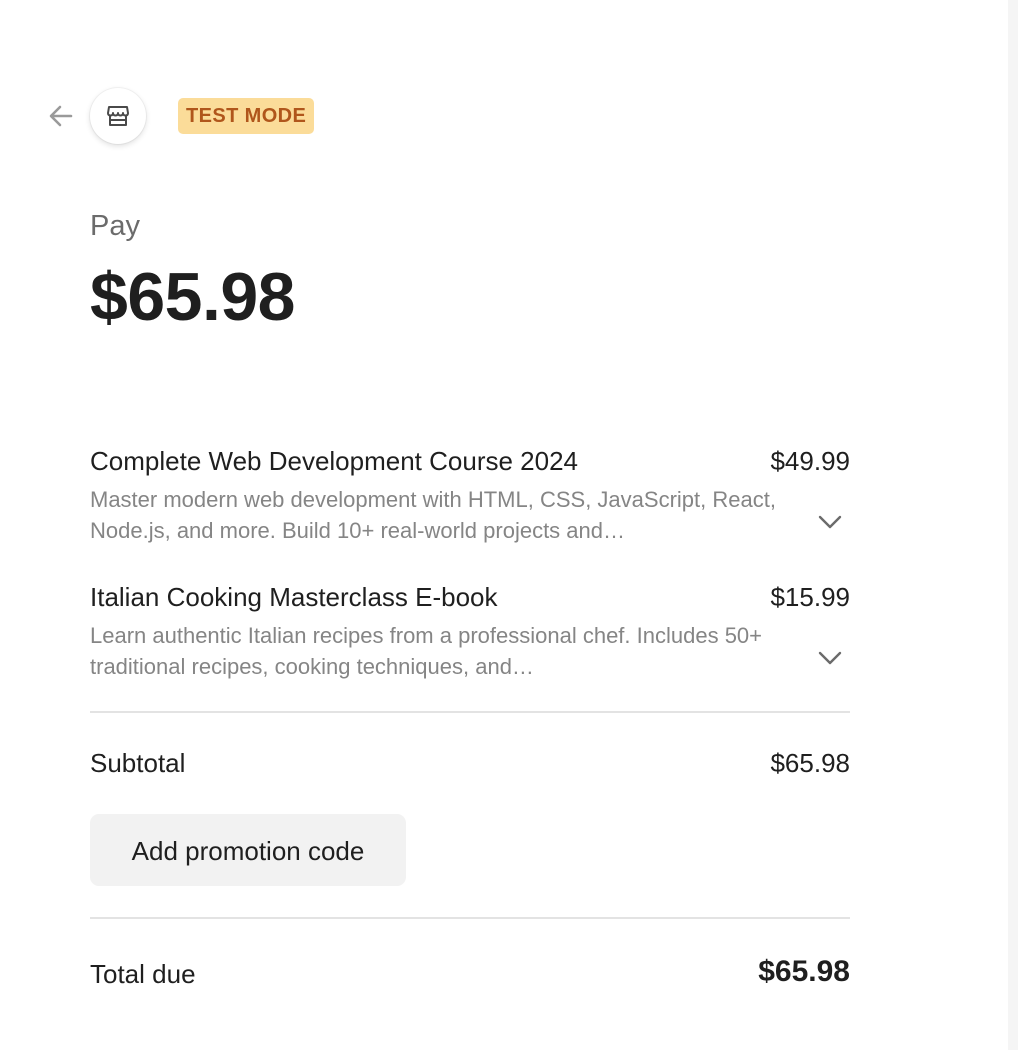 The image size is (1018, 1050). I want to click on back-button, so click(61, 116).